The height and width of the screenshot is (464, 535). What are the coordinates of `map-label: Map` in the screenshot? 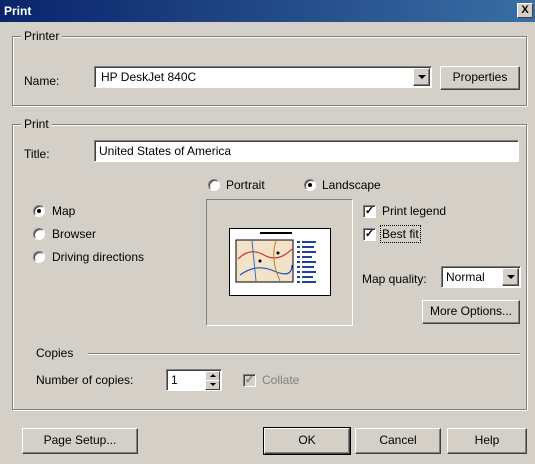 It's located at (64, 211).